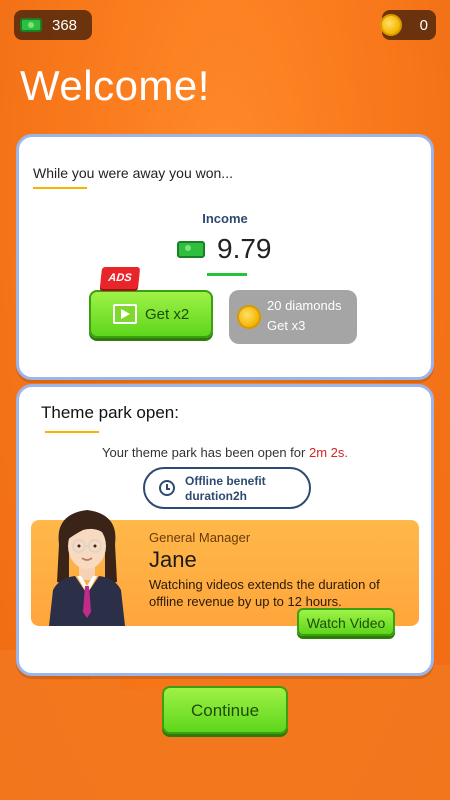  I want to click on coin-counter: 0, so click(408, 25).